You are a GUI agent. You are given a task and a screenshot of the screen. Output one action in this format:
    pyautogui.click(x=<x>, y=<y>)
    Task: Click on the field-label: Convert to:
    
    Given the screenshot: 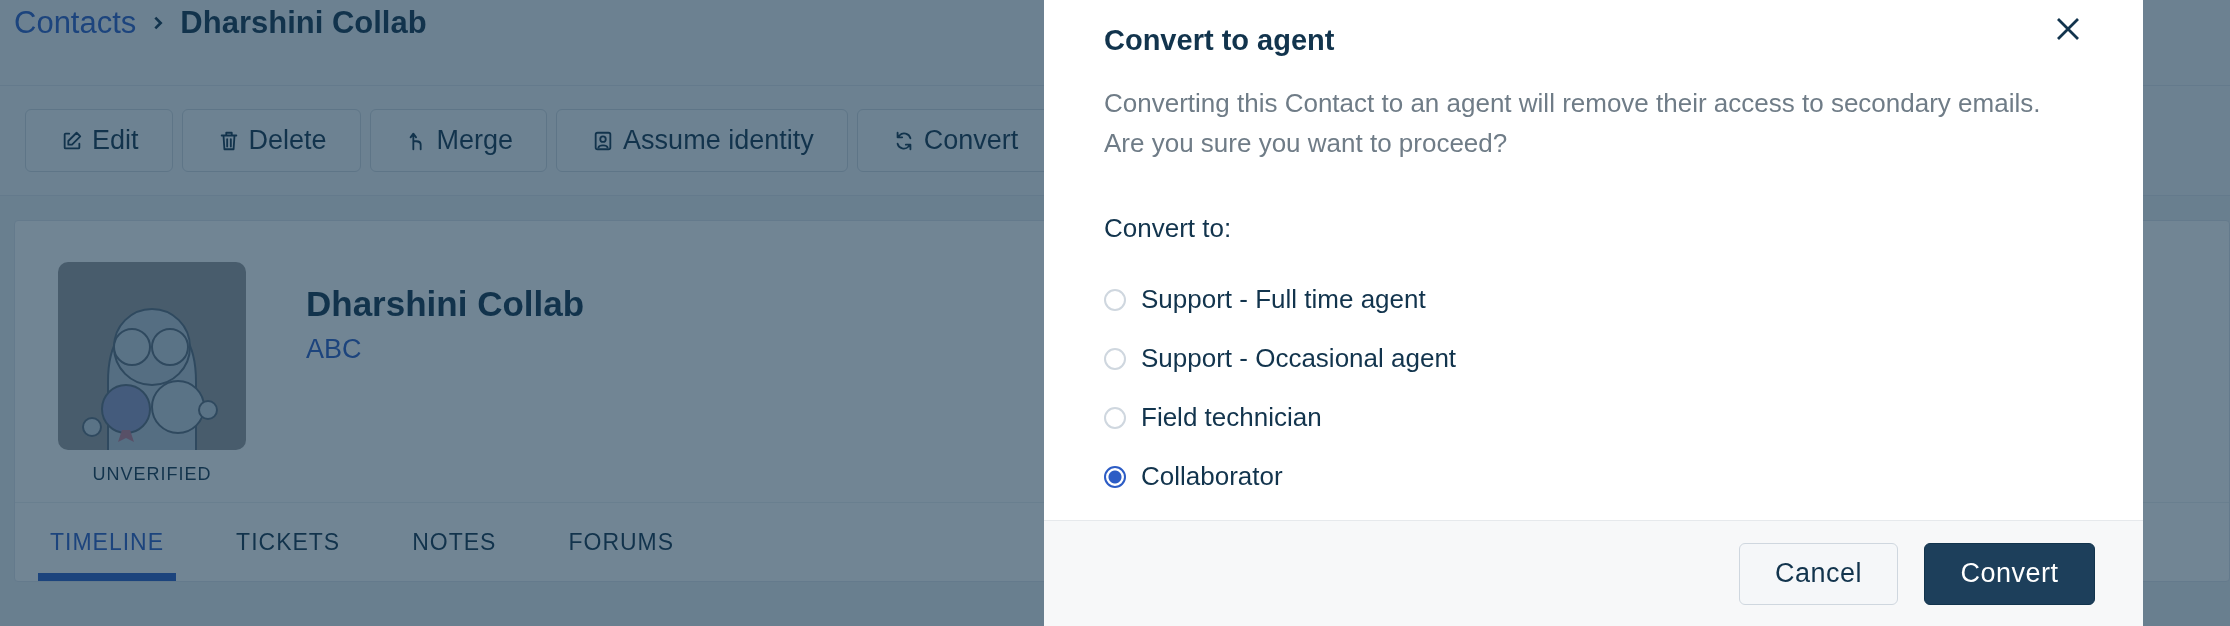 What is the action you would take?
    pyautogui.click(x=1168, y=228)
    